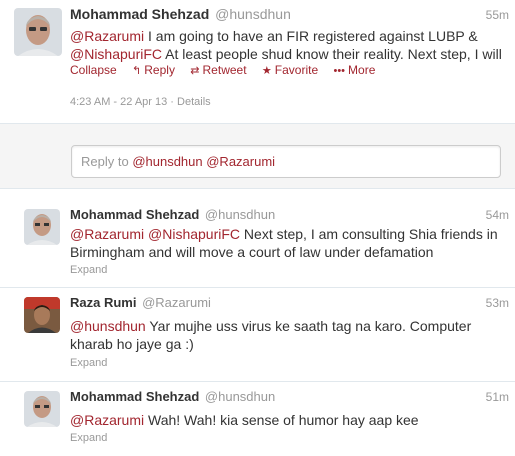 This screenshot has width=515, height=456. I want to click on reply-composer: Reply to @hunsdhun @Razarumi, so click(257, 156).